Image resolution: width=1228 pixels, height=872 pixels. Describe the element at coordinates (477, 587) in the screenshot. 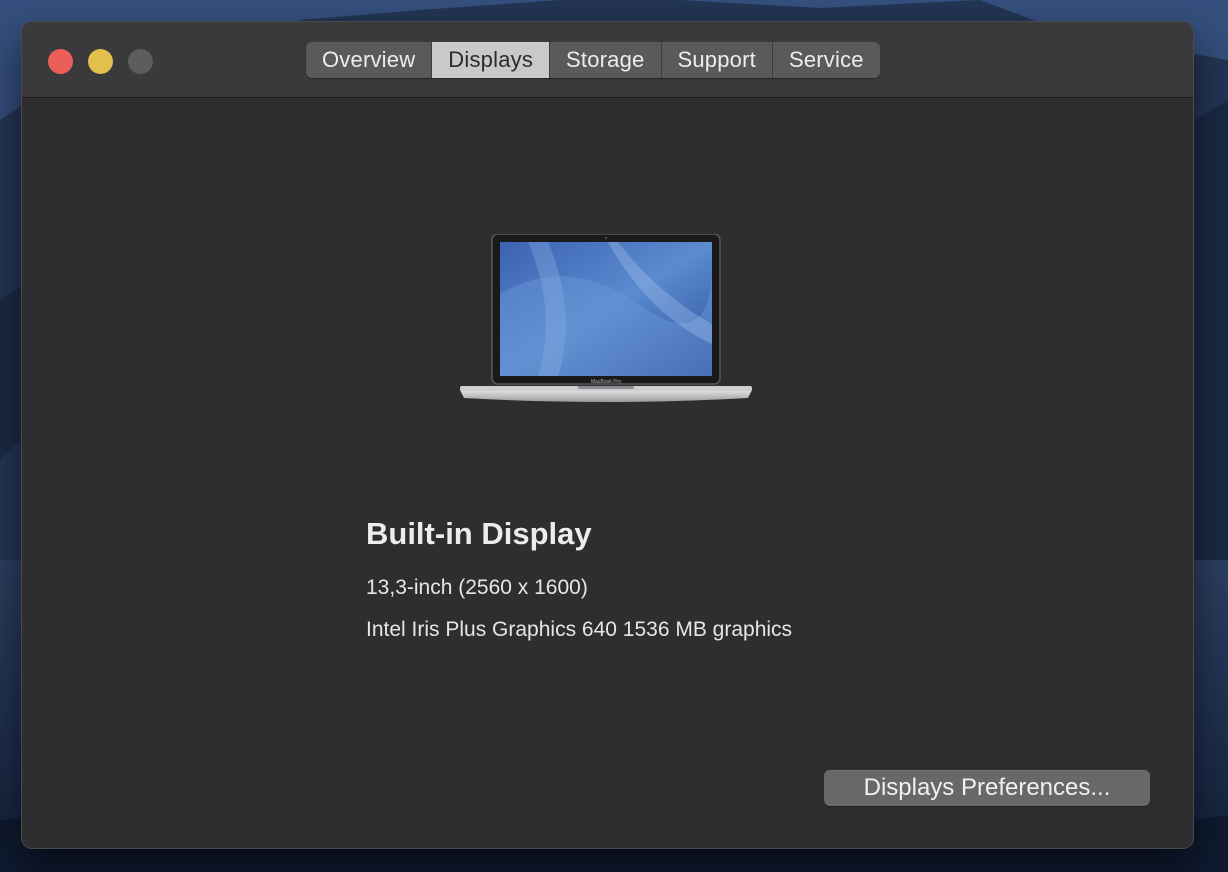

I see `display-size-resolution: 13,3-inch (2560 x 1600)` at that location.